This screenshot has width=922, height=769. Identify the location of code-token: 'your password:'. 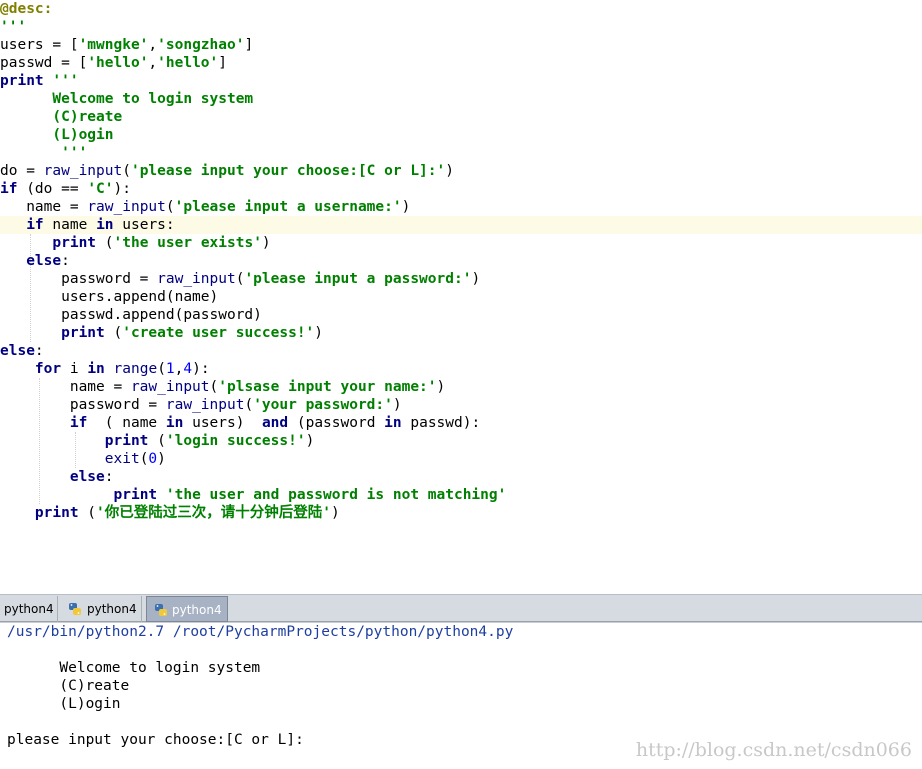
(323, 405).